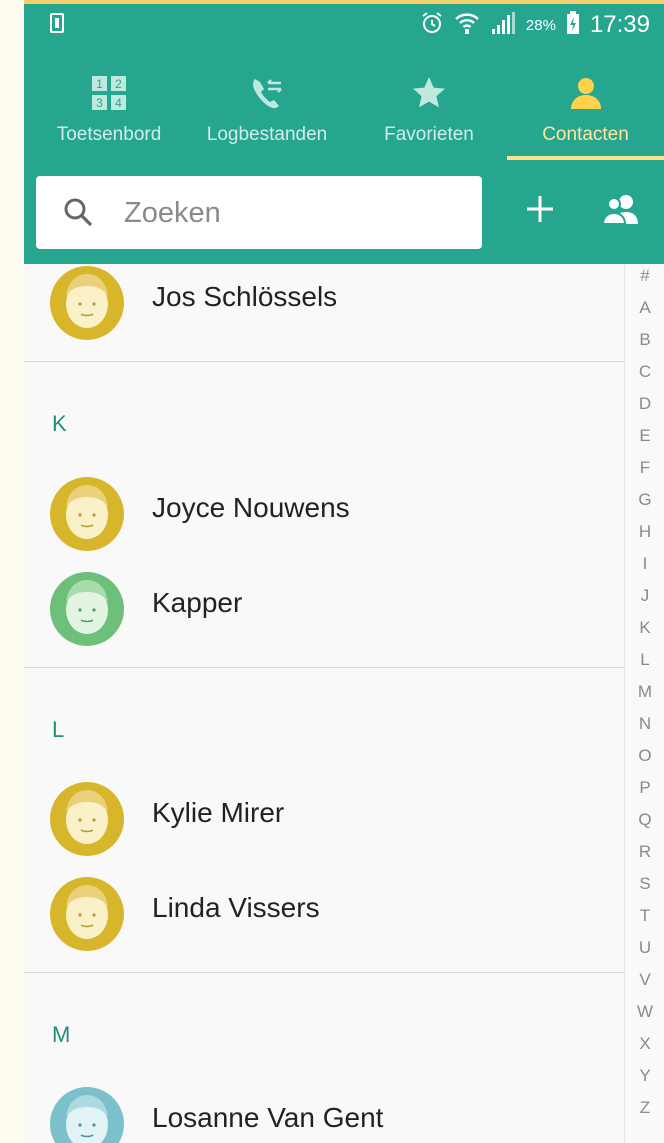 This screenshot has width=664, height=1143. I want to click on index-letter: T, so click(644, 916).